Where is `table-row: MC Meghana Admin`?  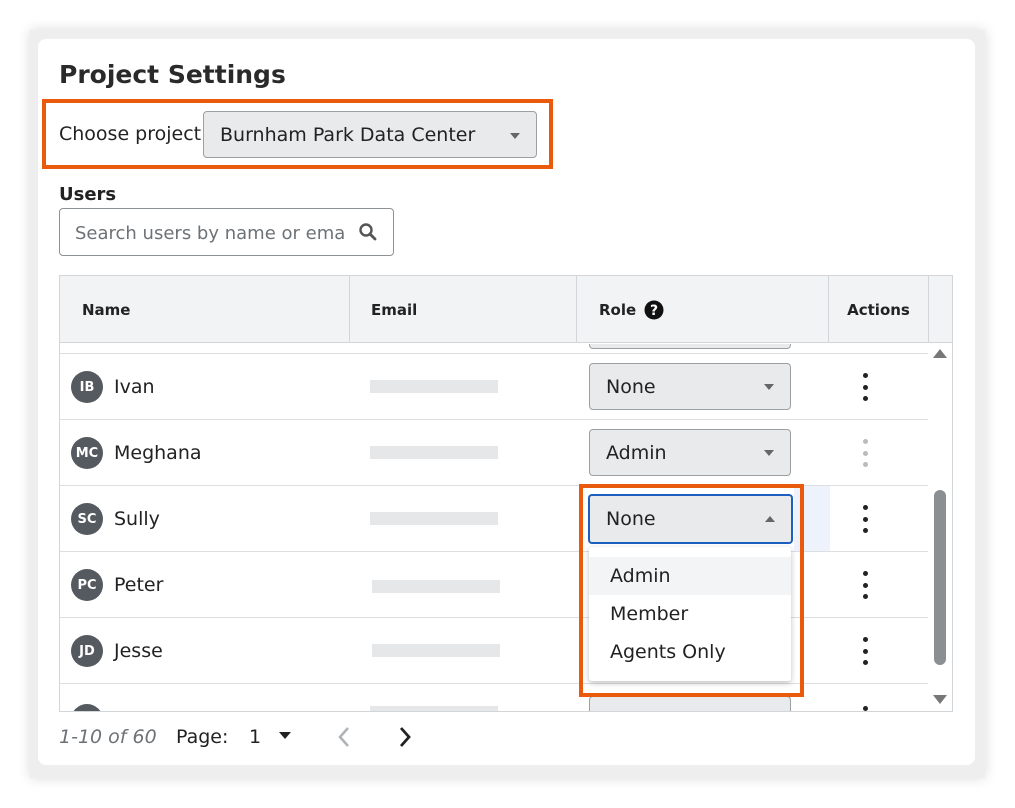
table-row: MC Meghana Admin is located at coordinates (495, 453).